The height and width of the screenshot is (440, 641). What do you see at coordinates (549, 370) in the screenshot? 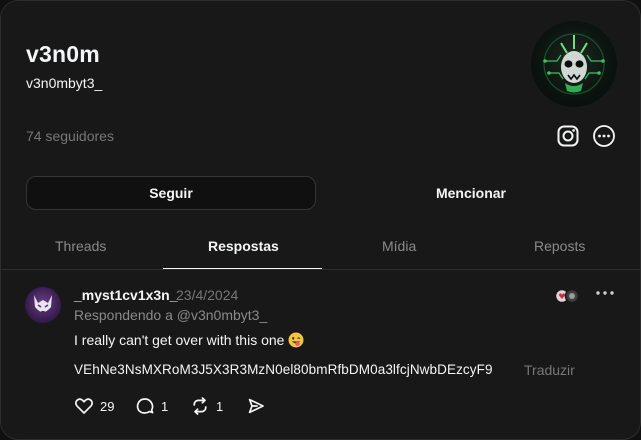
I see `translate-link: Traduzir` at bounding box center [549, 370].